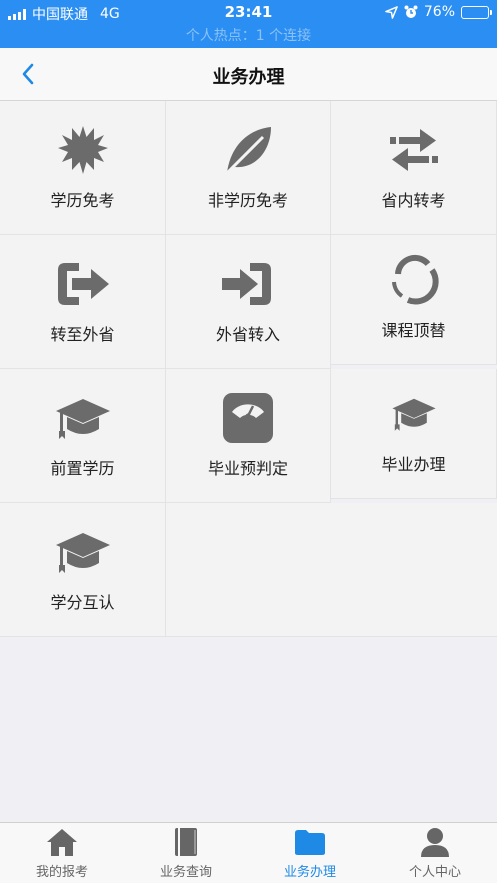  What do you see at coordinates (331, 570) in the screenshot?
I see `empty-tile` at bounding box center [331, 570].